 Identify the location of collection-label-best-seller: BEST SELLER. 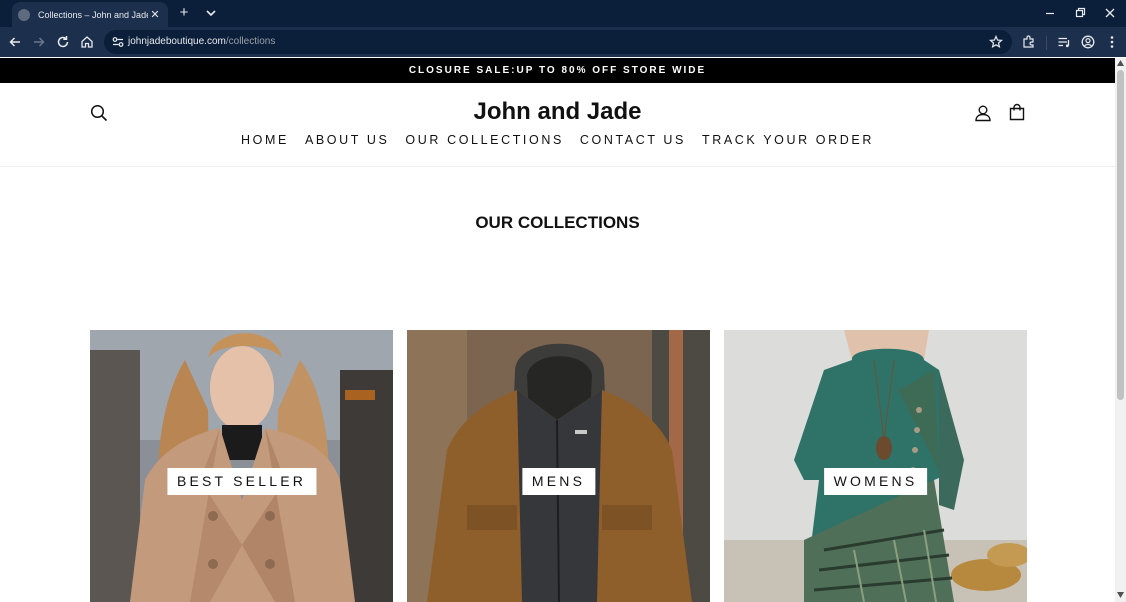
(241, 481).